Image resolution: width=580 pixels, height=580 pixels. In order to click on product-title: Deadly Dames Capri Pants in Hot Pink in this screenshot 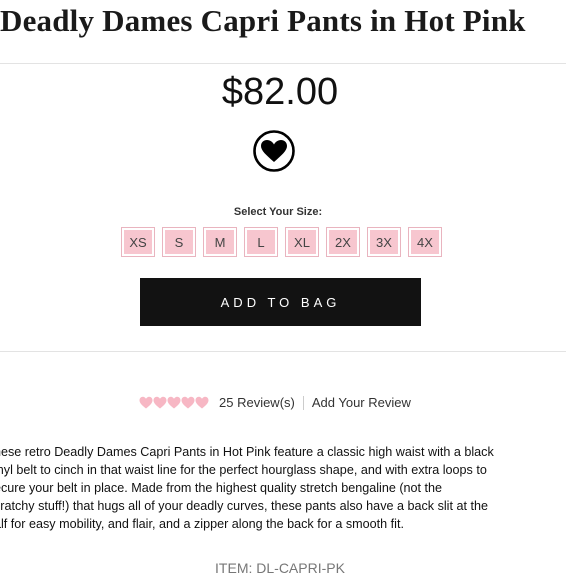, I will do `click(263, 20)`.